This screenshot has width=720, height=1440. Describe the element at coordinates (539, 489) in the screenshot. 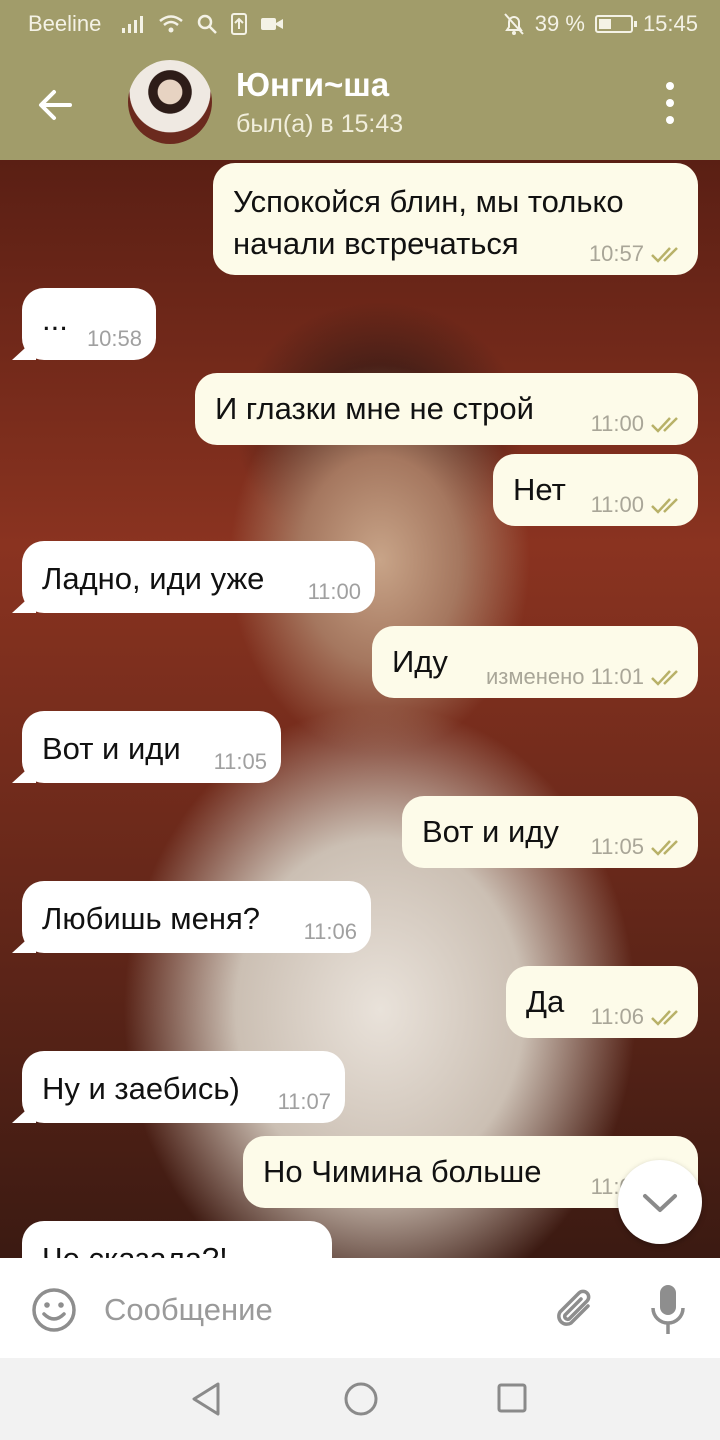

I see `message-text: Нет` at that location.